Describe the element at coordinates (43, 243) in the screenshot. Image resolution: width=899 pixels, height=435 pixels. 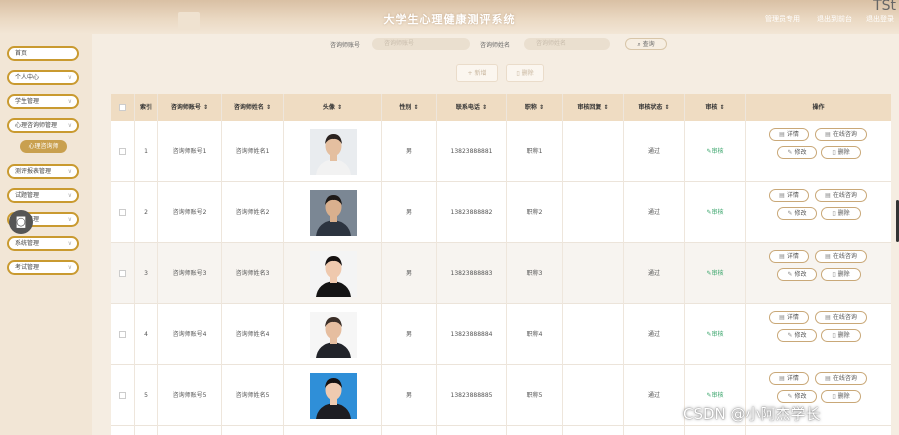
I see `sidebar-item-system: 系统管理 ∨` at that location.